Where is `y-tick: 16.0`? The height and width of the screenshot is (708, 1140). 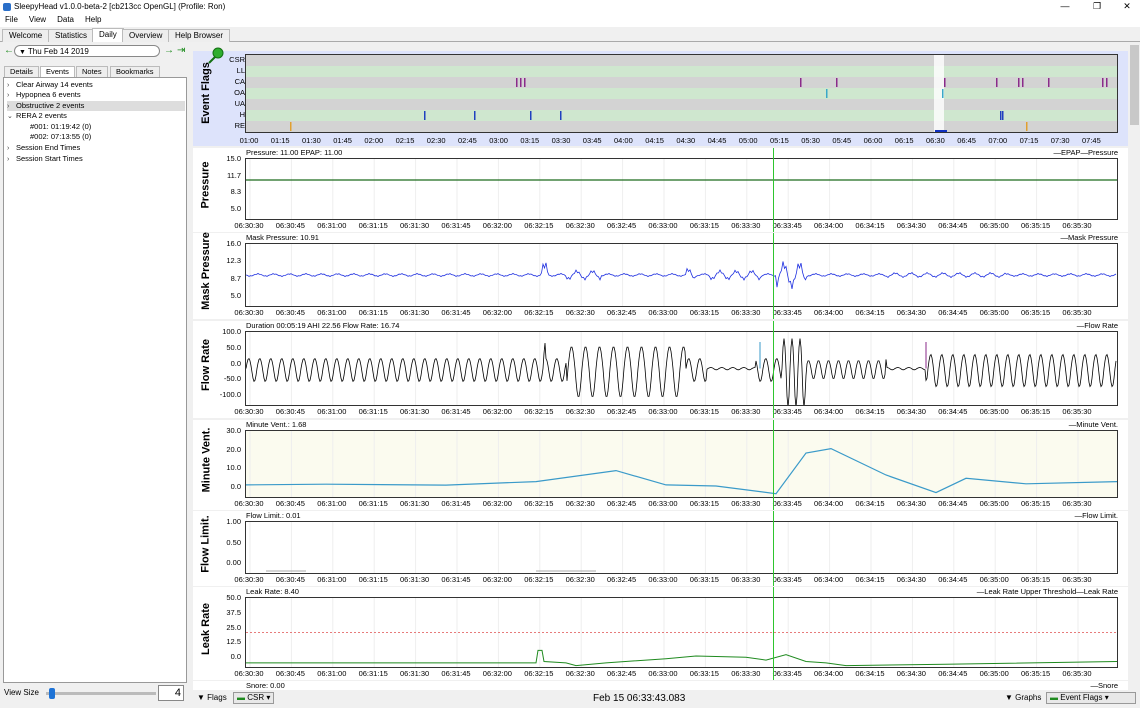
y-tick: 16.0 is located at coordinates (233, 243).